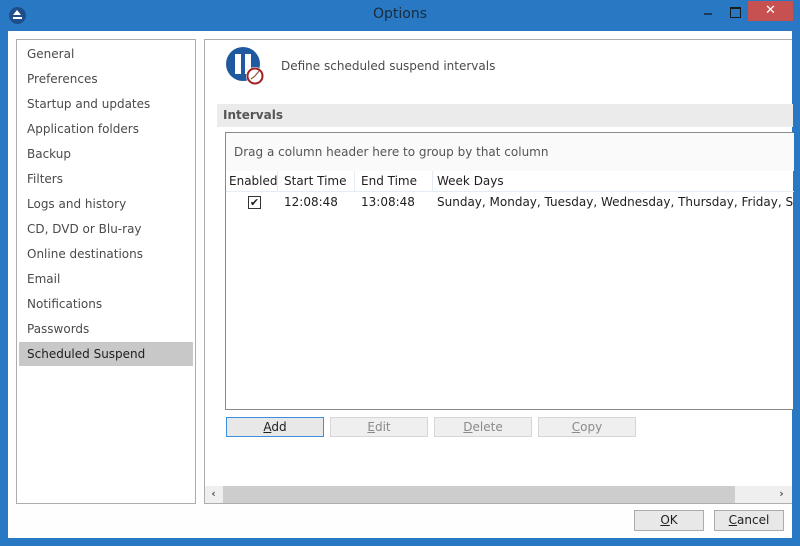 The image size is (800, 546). I want to click on sidebar-item-backup: Backup, so click(106, 154).